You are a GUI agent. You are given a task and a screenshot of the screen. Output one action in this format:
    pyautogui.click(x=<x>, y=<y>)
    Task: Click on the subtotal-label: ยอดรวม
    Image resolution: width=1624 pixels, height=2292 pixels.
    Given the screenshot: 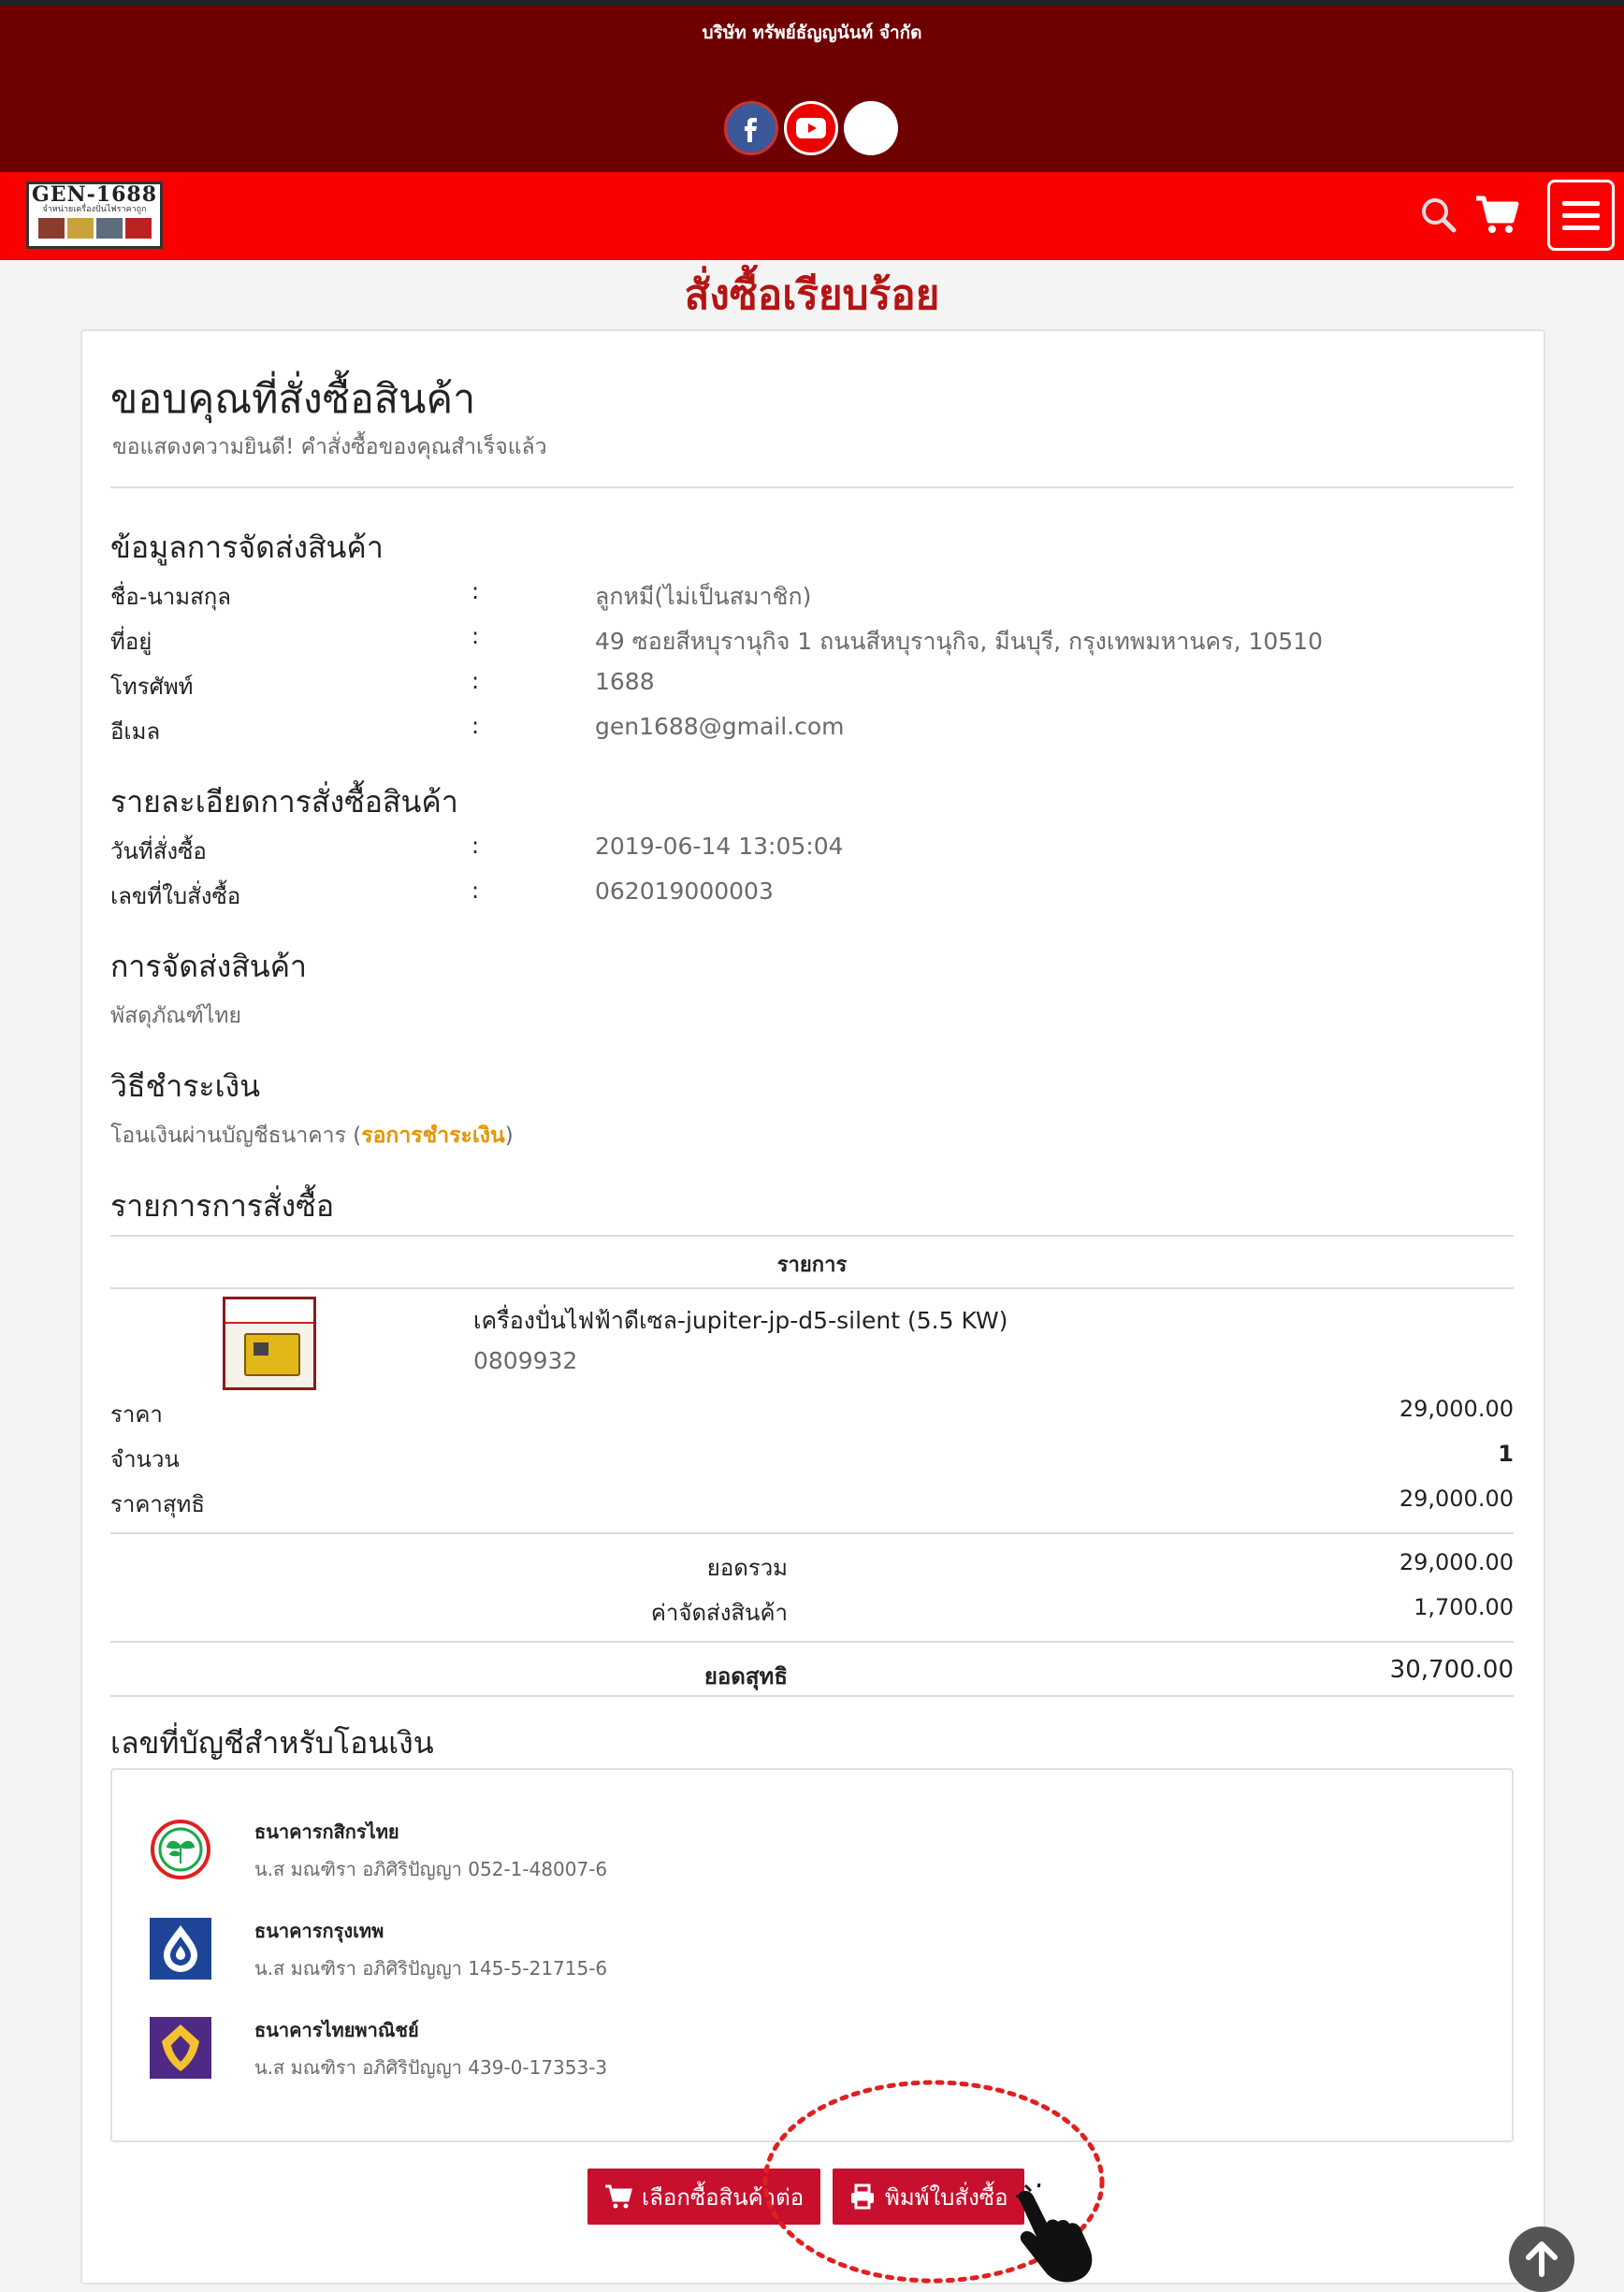 What is the action you would take?
    pyautogui.click(x=747, y=1568)
    